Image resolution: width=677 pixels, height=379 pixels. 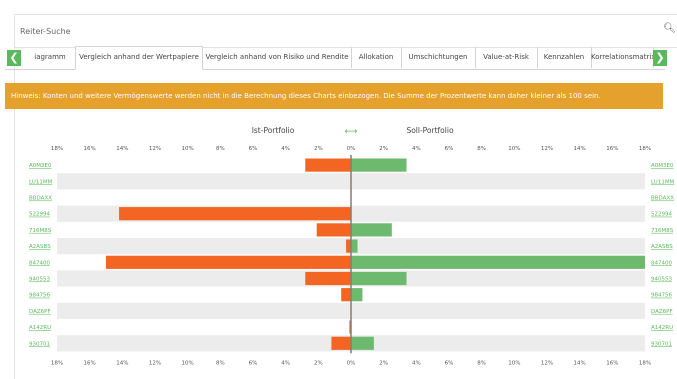 I want to click on security-link-left: A0M3E0, so click(x=40, y=166).